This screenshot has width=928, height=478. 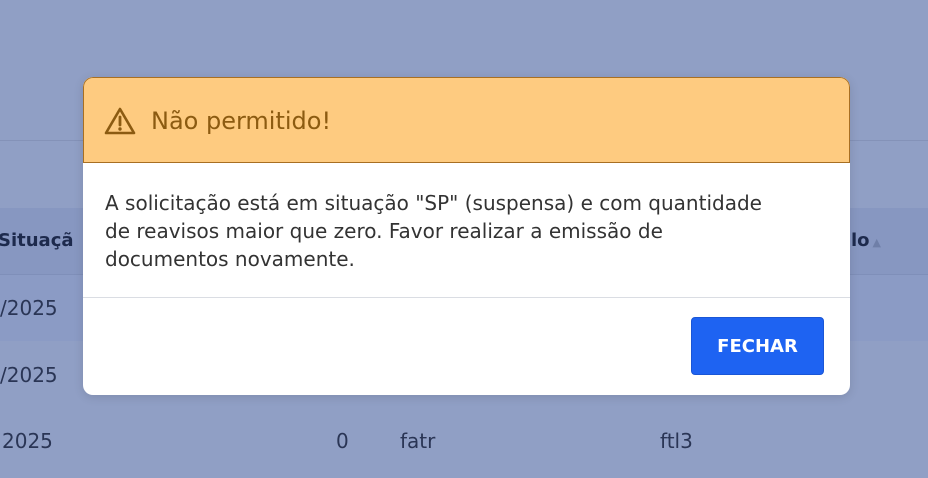 What do you see at coordinates (120, 121) in the screenshot?
I see `warning-icon` at bounding box center [120, 121].